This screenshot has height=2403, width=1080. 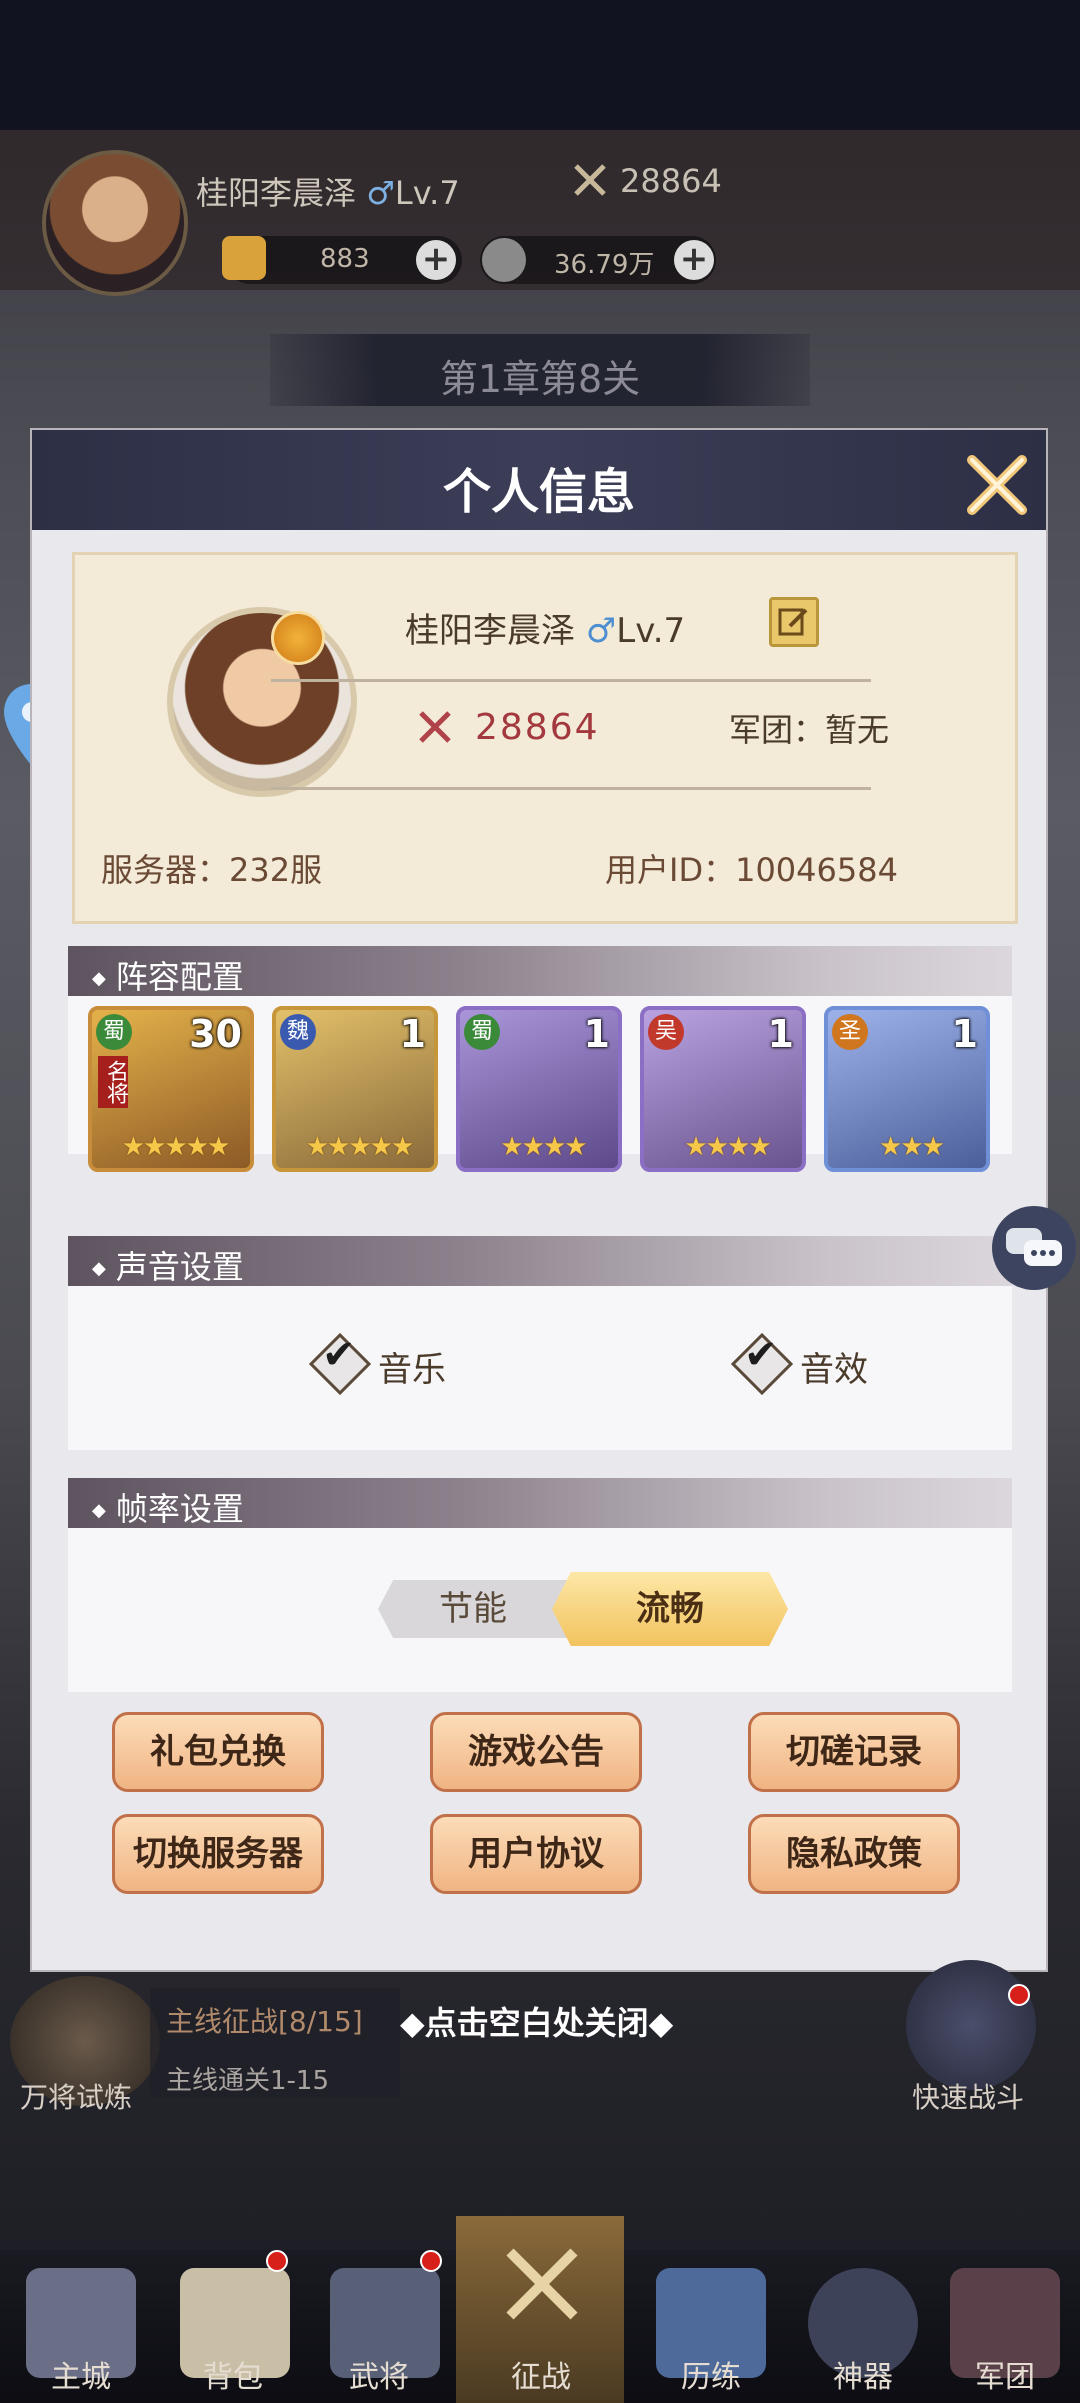 I want to click on hero-card: 蜀 30 名将 ★★★★★, so click(x=171, y=1089).